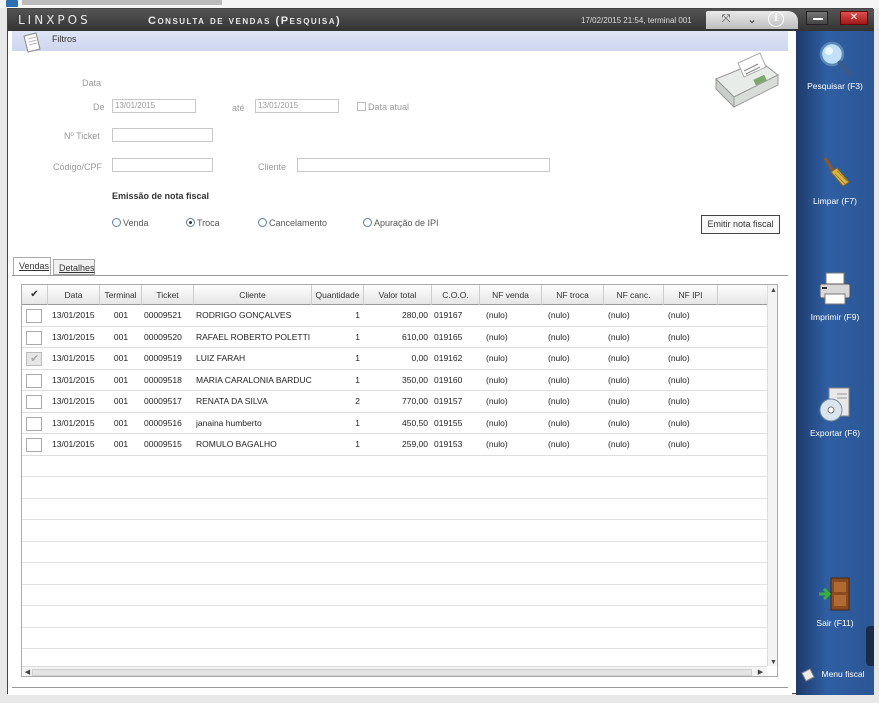 The width and height of the screenshot is (879, 703). Describe the element at coordinates (122, 2) in the screenshot. I see `os-title-fragment` at that location.